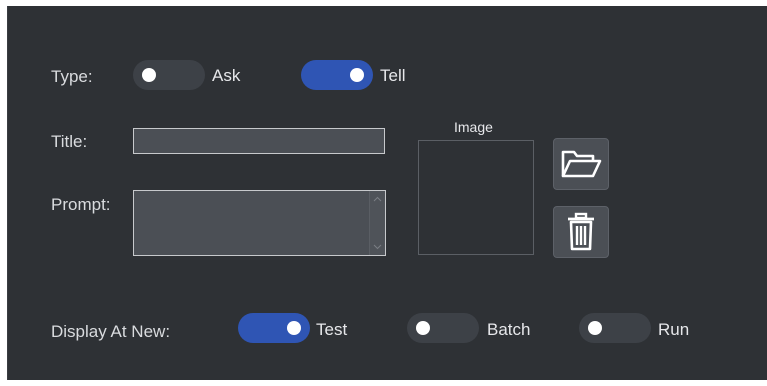 This screenshot has width=767, height=386. I want to click on type-tell-label: Tell, so click(393, 75).